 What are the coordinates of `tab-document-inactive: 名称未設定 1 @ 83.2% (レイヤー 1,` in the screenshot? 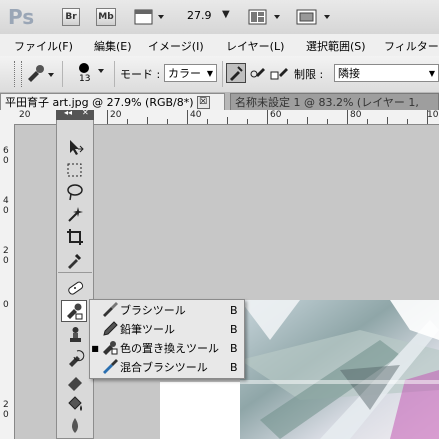 It's located at (334, 101).